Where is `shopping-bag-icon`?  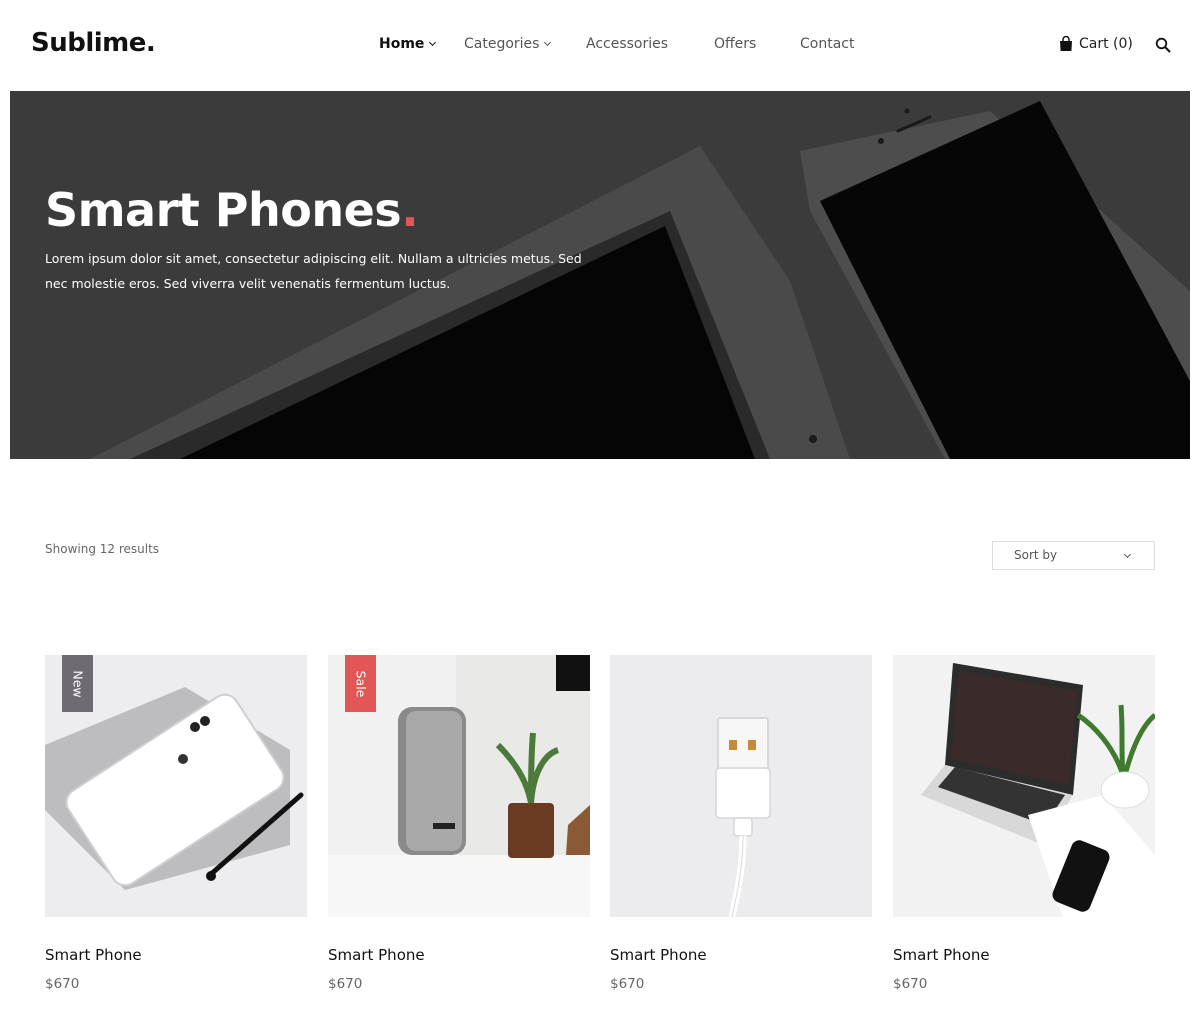
shopping-bag-icon is located at coordinates (1066, 43).